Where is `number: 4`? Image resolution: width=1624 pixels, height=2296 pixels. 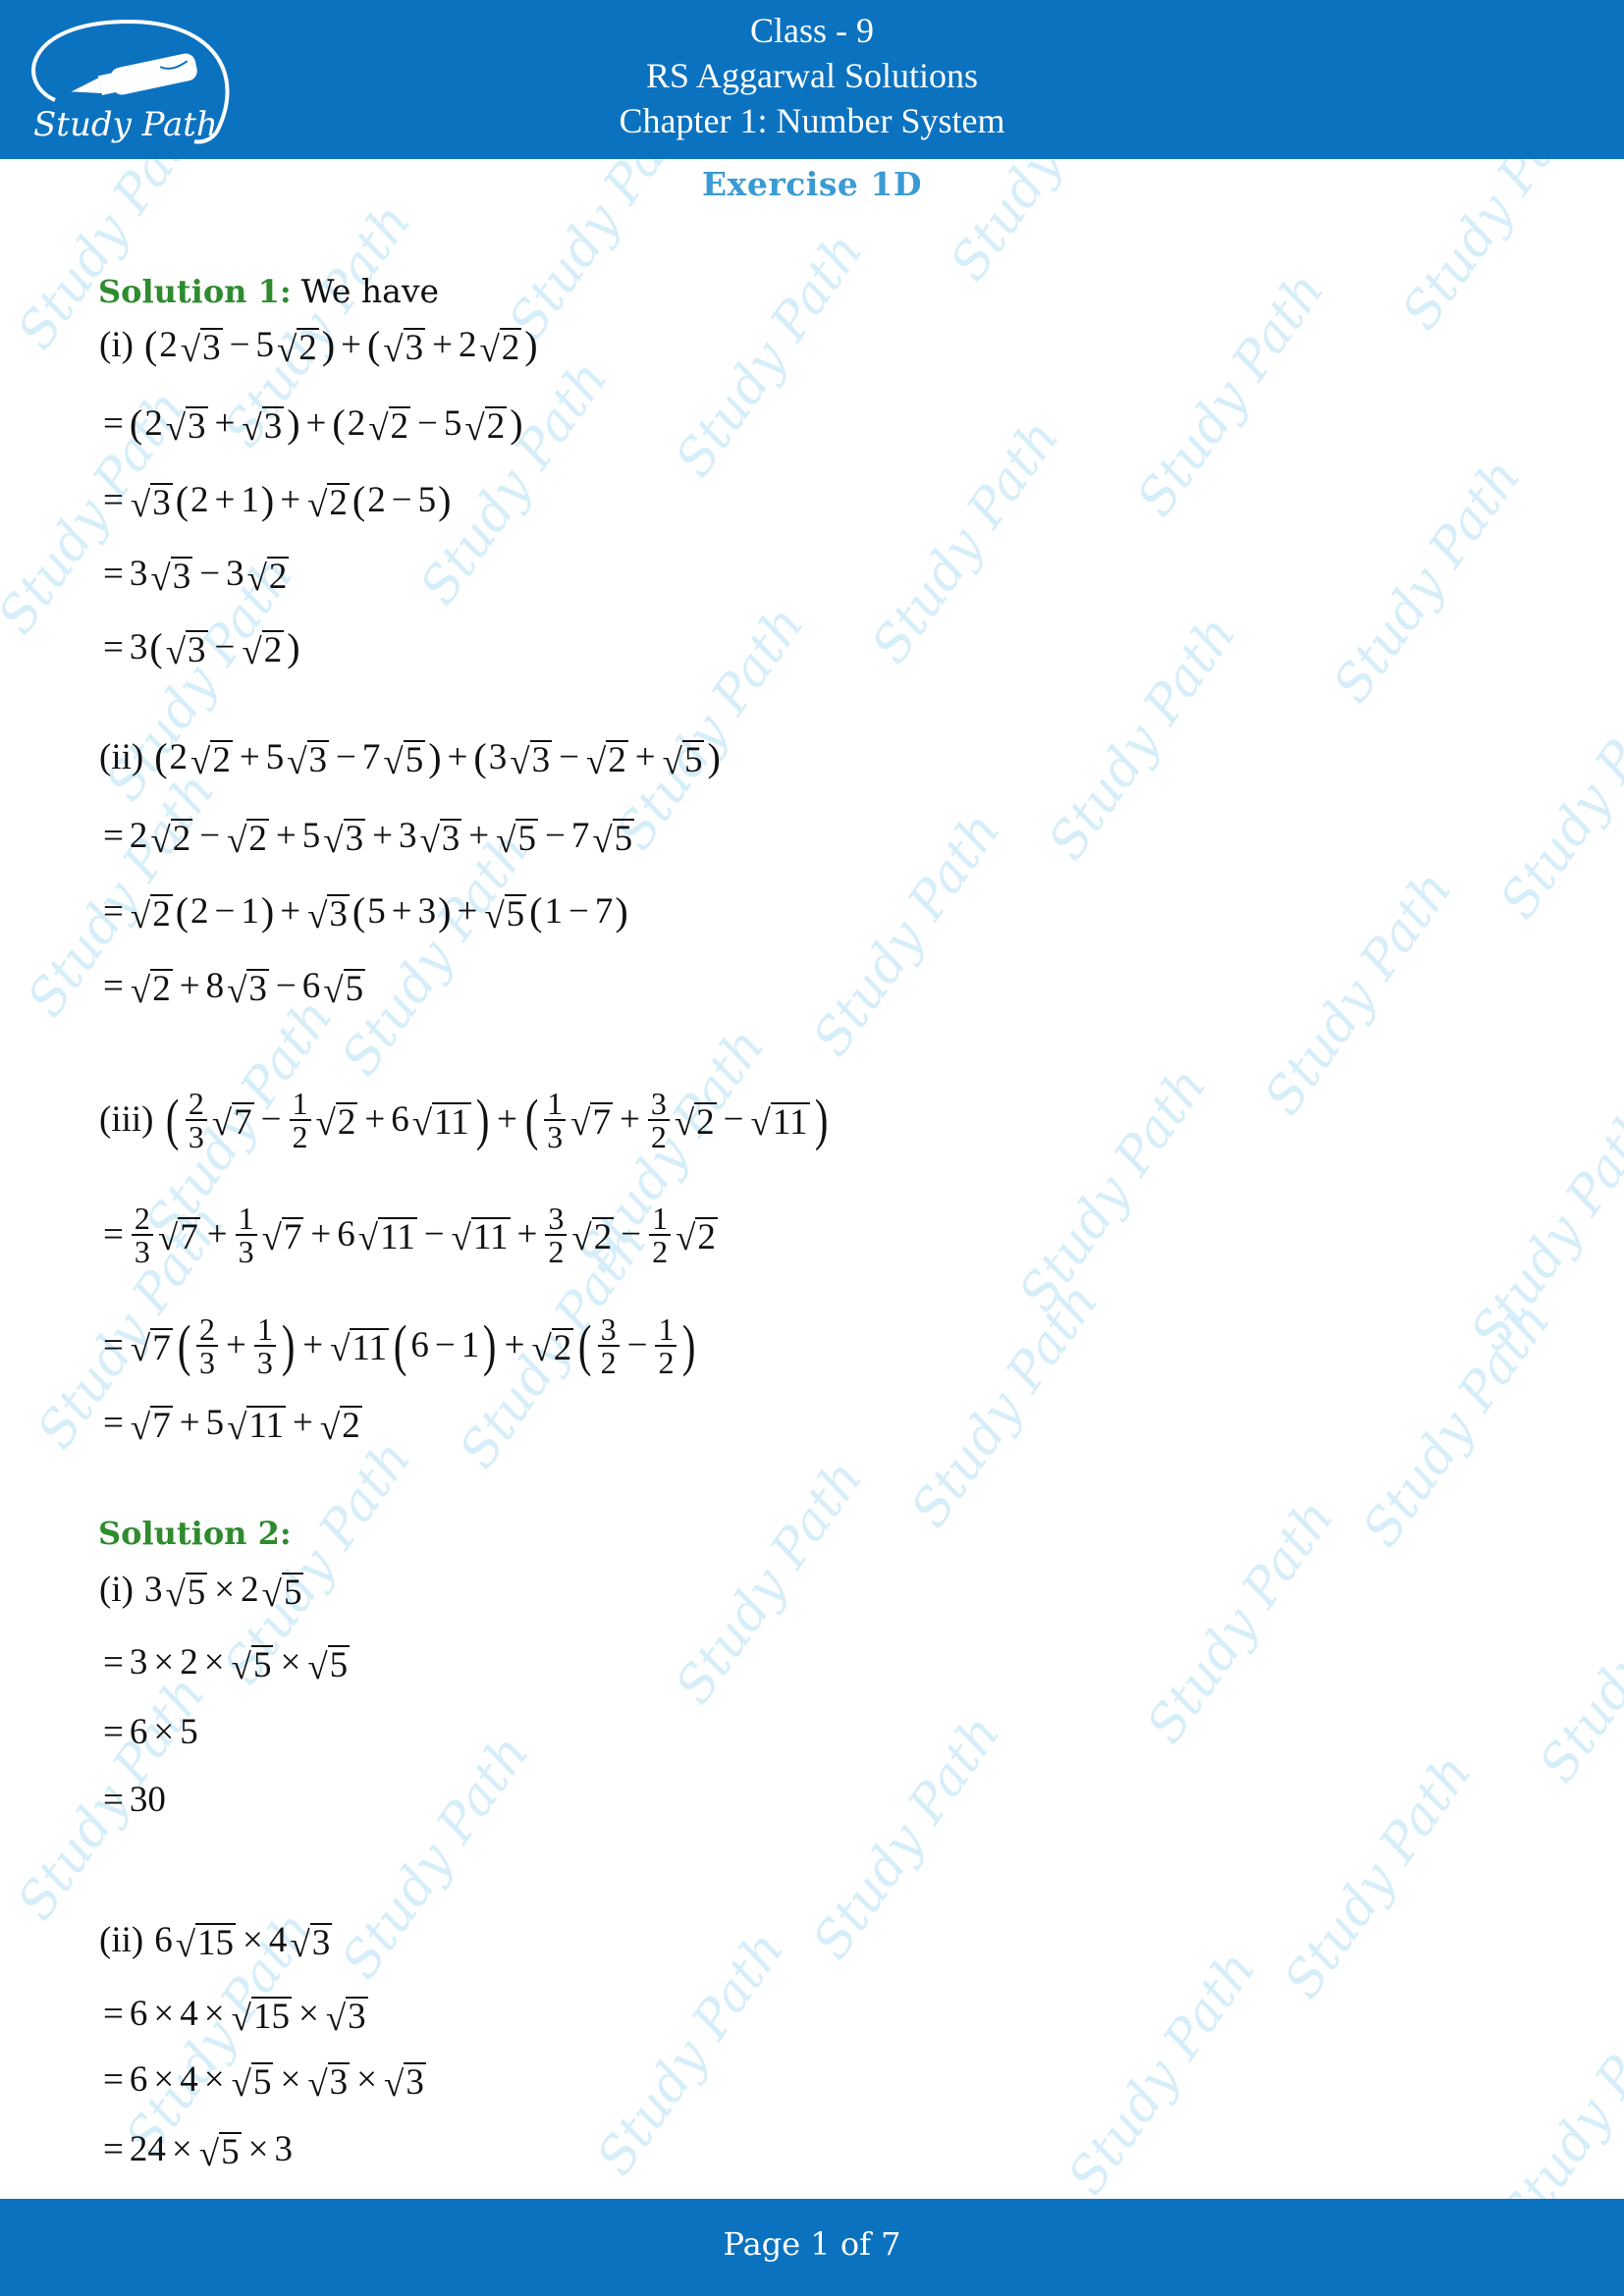
number: 4 is located at coordinates (189, 2080).